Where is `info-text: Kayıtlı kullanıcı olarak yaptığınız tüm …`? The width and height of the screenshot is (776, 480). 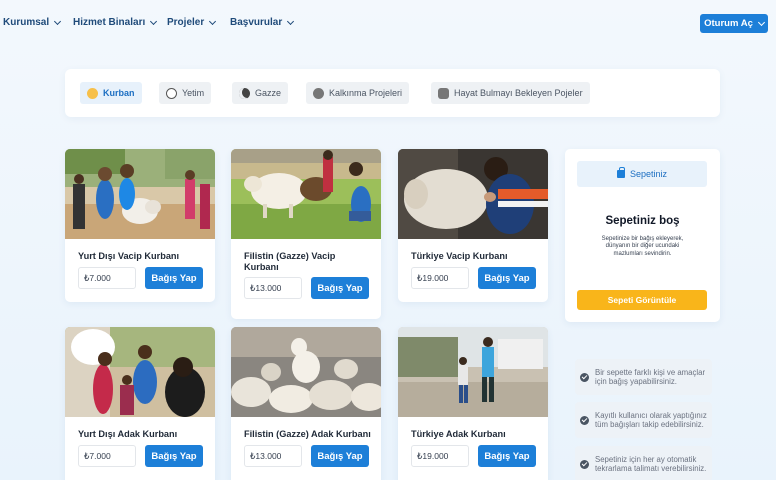 info-text: Kayıtlı kullanıcı olarak yaptığınız tüm … is located at coordinates (651, 419).